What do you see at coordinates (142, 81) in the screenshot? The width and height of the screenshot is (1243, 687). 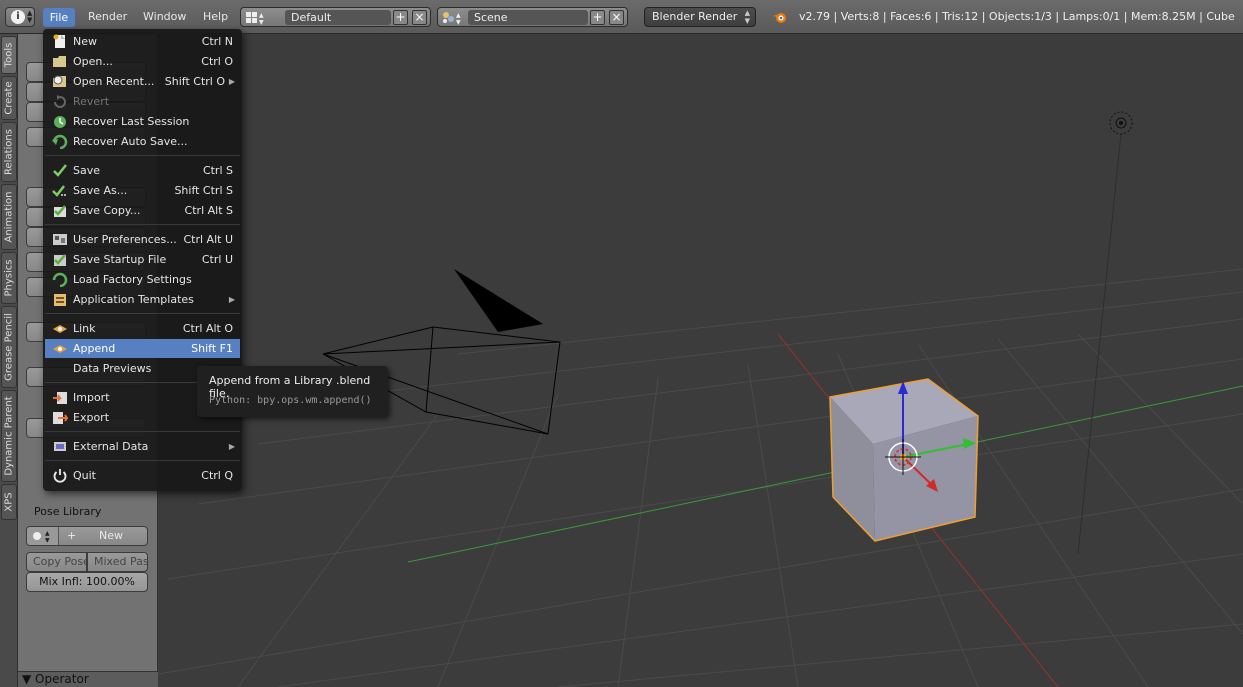 I see `menu-item-open-recent: Open Recent... Shift Ctrl O ▶` at bounding box center [142, 81].